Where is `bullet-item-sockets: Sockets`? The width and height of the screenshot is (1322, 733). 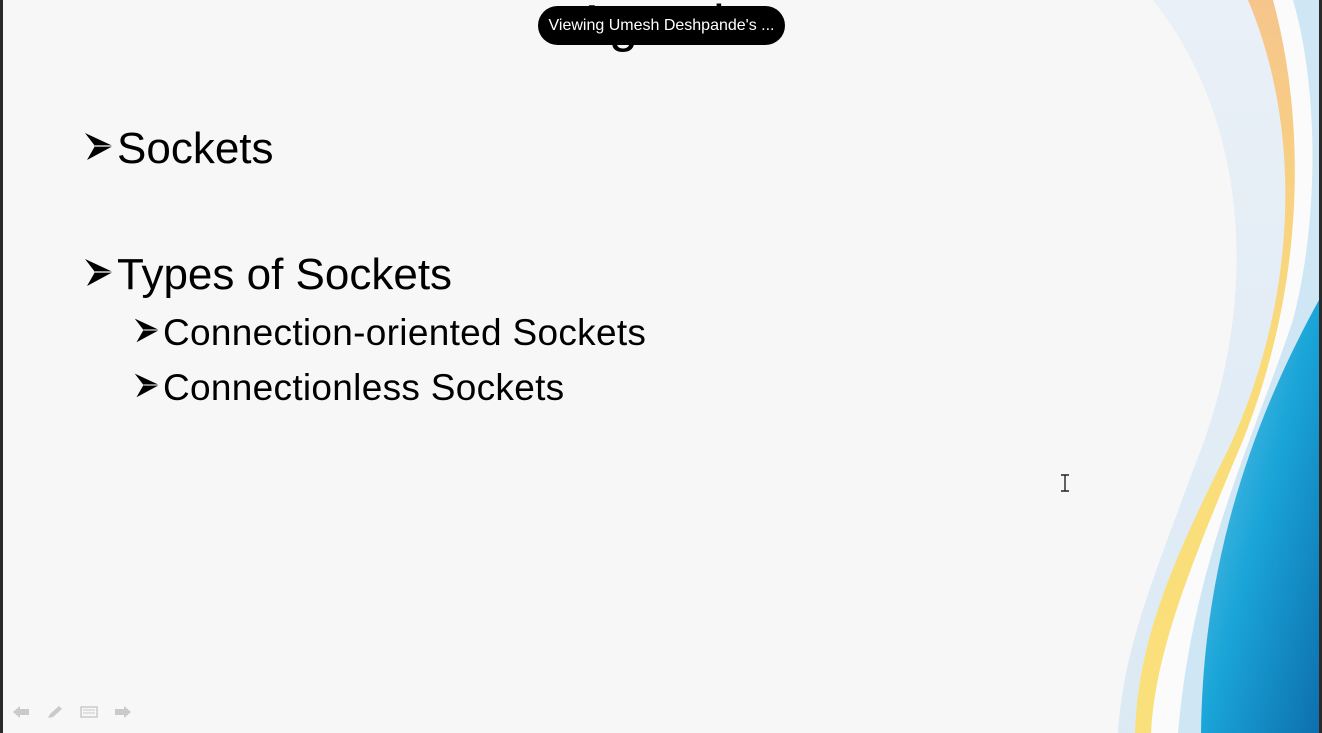
bullet-item-sockets: Sockets is located at coordinates (178, 149).